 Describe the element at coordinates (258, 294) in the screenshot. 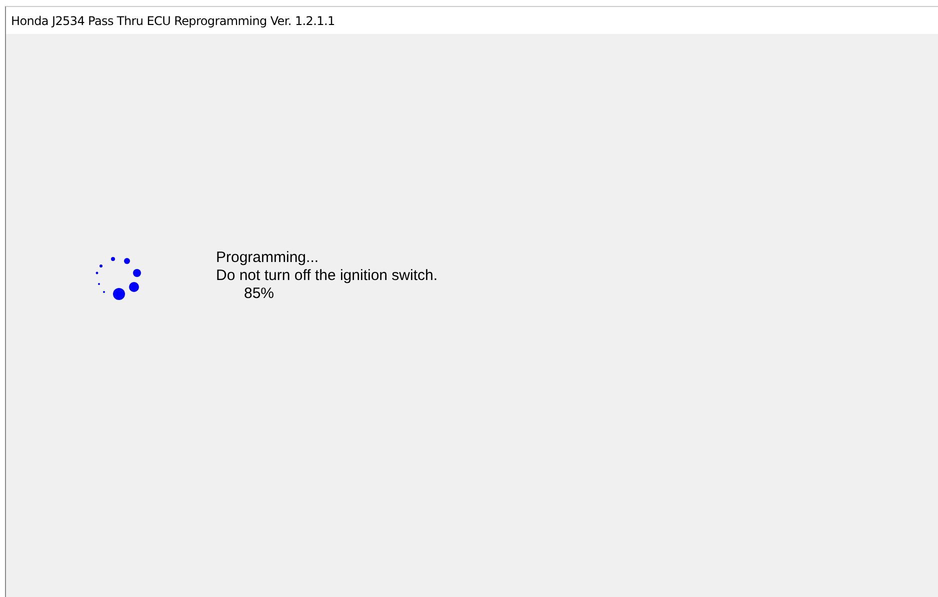

I see `progress-percent: 85%` at that location.